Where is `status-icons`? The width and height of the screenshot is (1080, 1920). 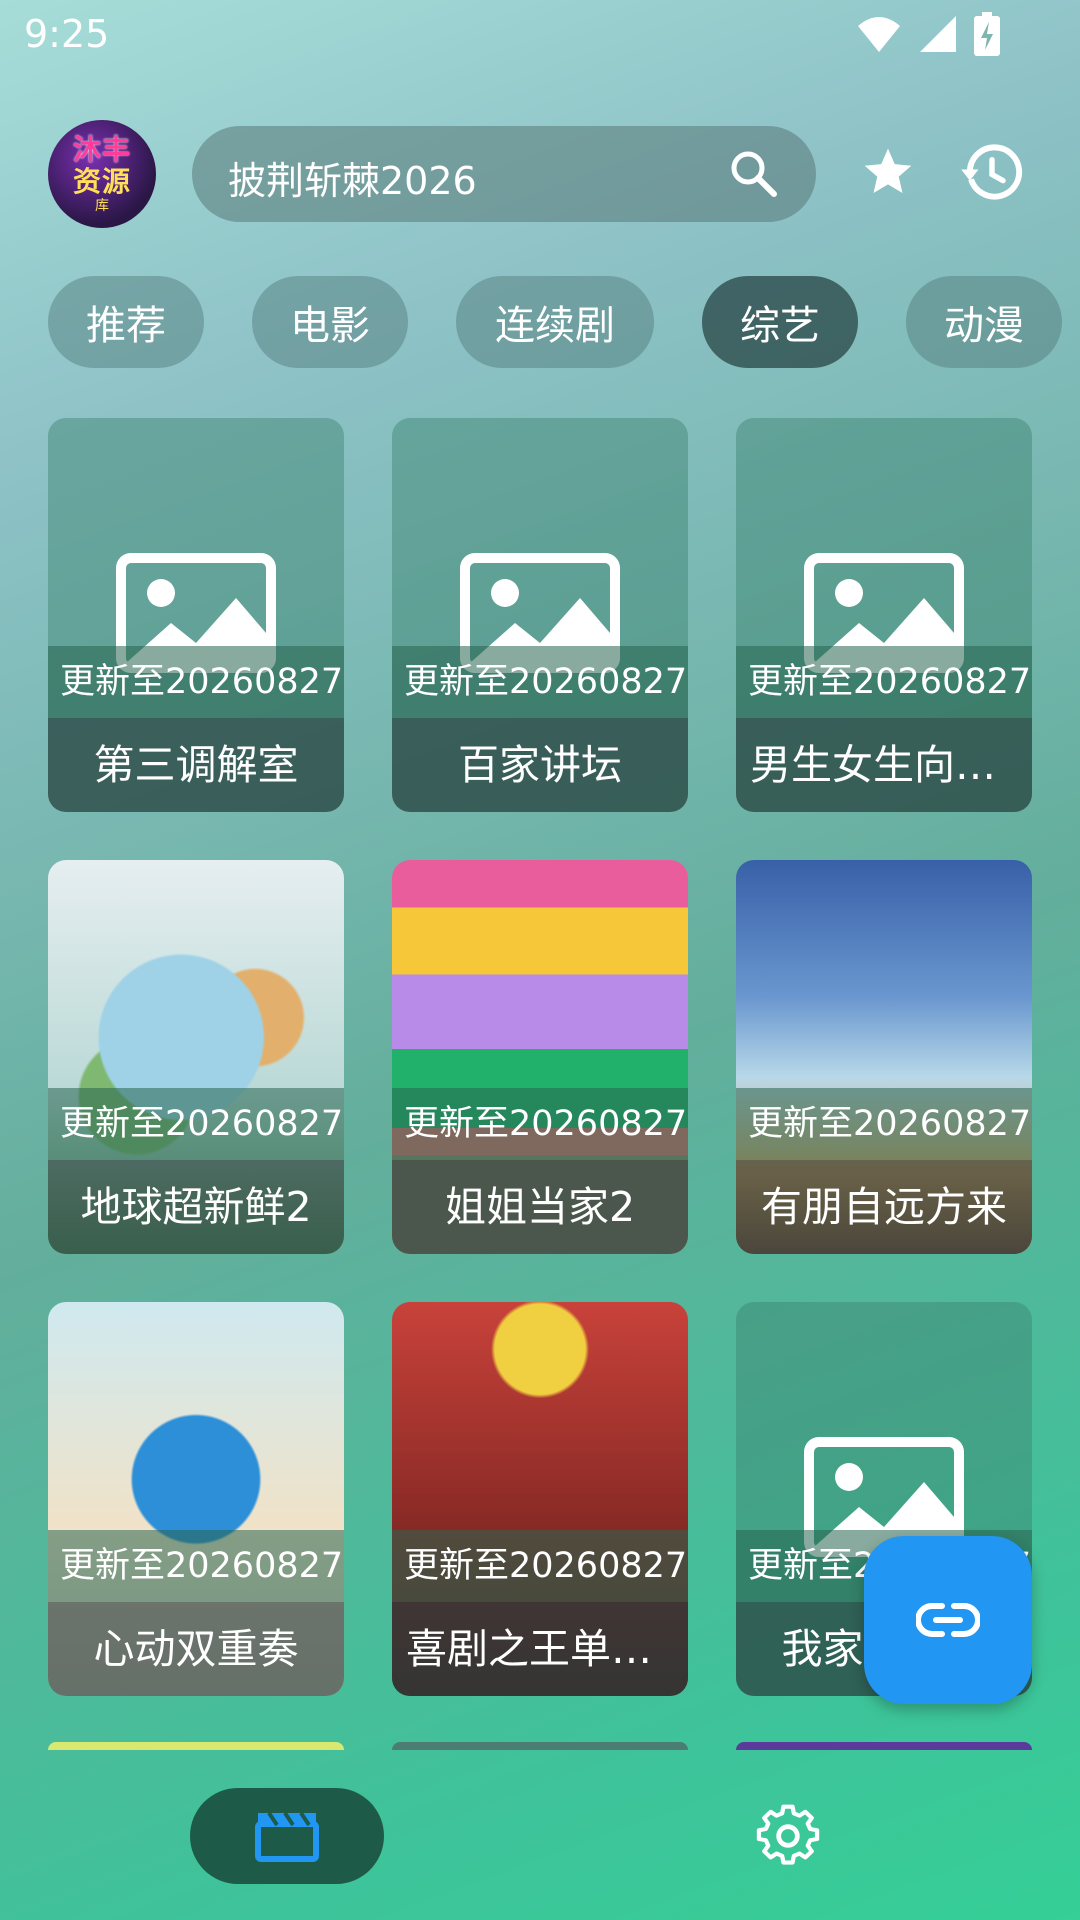
status-icons is located at coordinates (928, 34).